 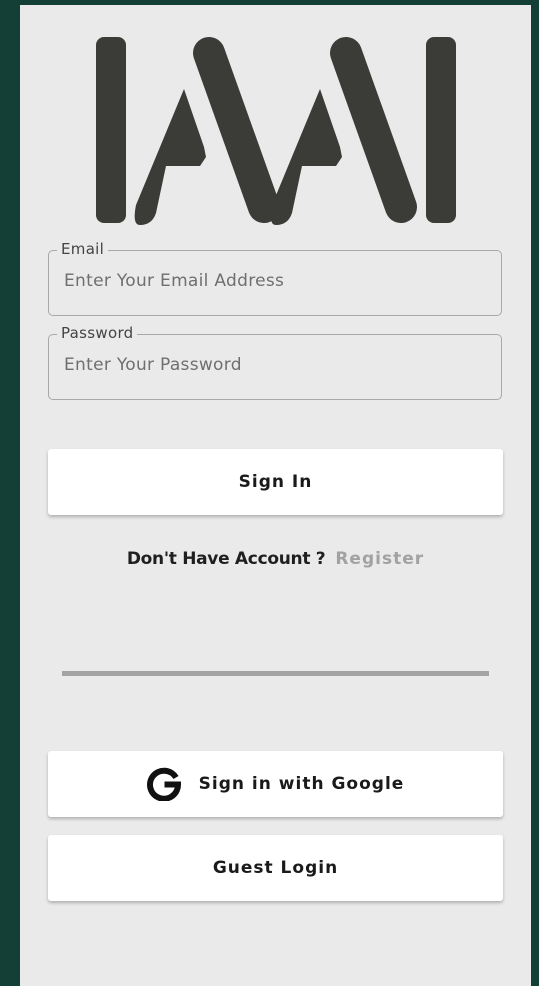 What do you see at coordinates (301, 784) in the screenshot?
I see `google-sign-in-label: Sign in with Google` at bounding box center [301, 784].